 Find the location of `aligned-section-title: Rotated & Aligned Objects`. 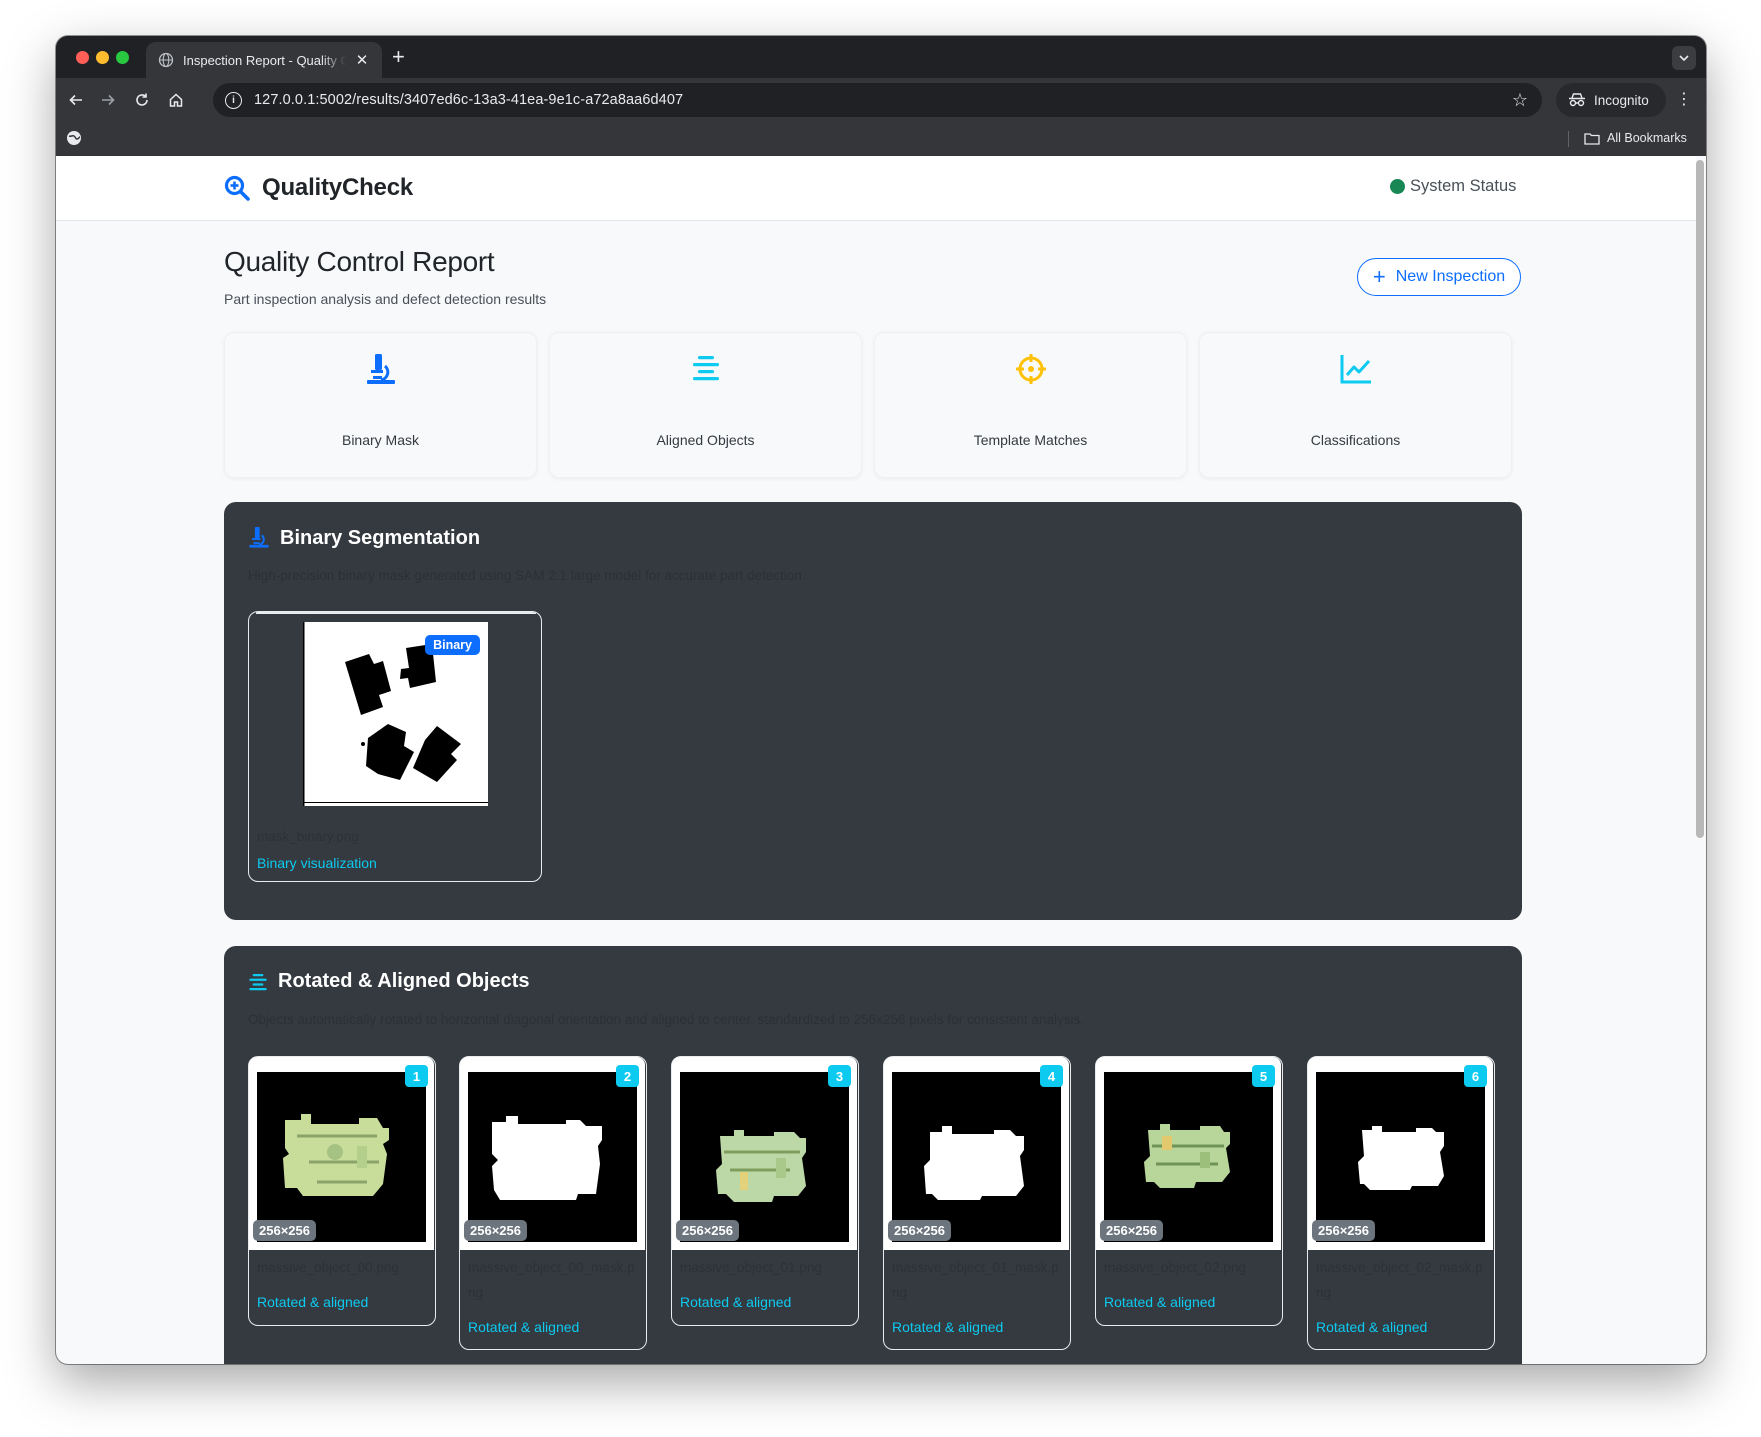

aligned-section-title: Rotated & Aligned Objects is located at coordinates (389, 981).